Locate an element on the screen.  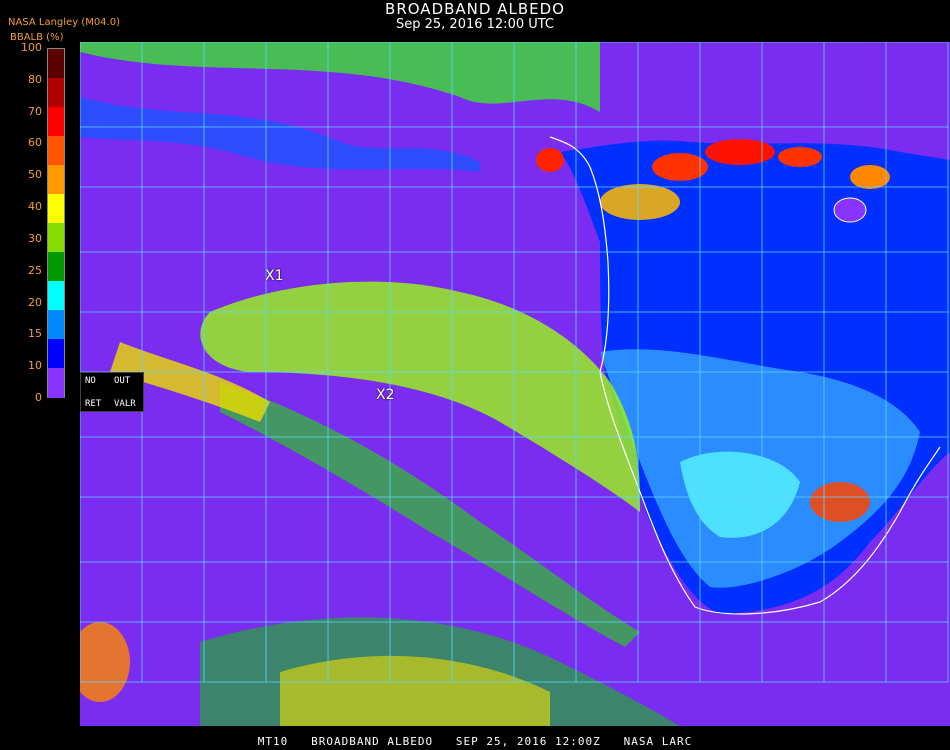
legend-tick: 15 is located at coordinates (35, 334).